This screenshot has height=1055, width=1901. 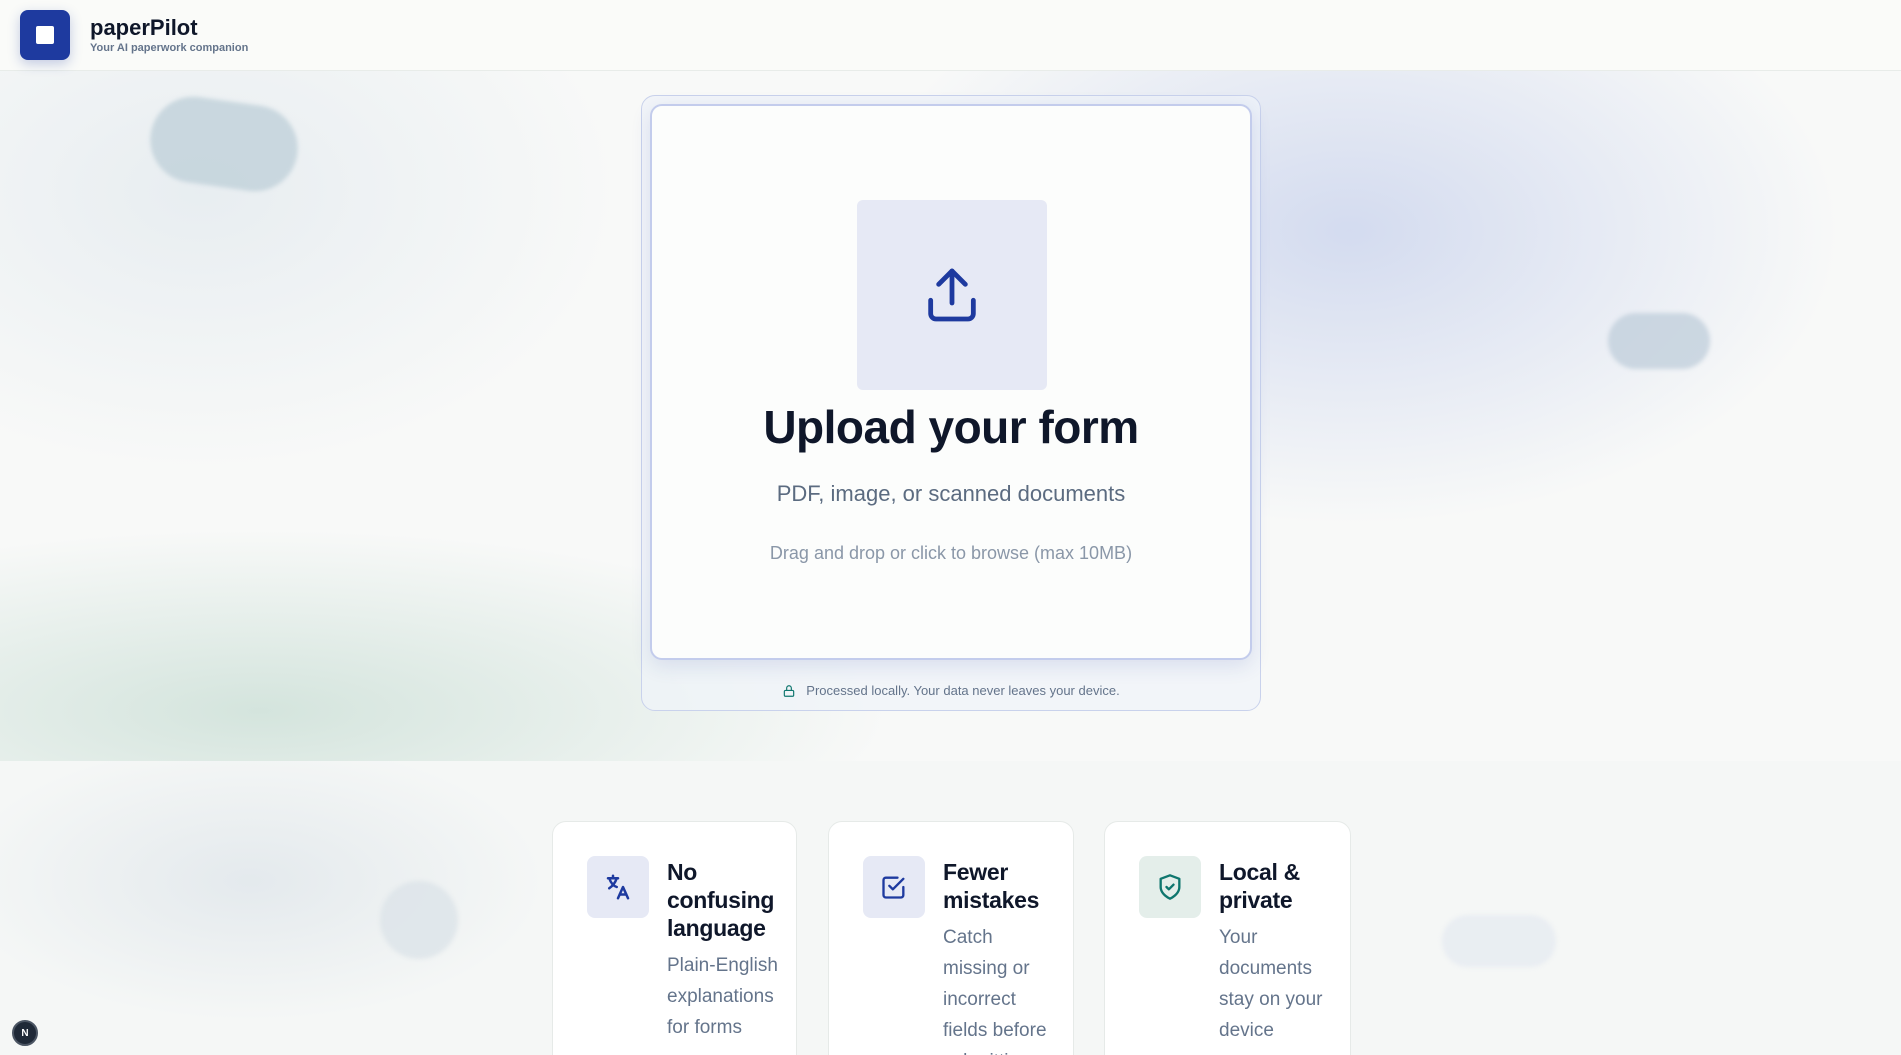 I want to click on feature-description: Your documents stay on your device, so click(x=1271, y=984).